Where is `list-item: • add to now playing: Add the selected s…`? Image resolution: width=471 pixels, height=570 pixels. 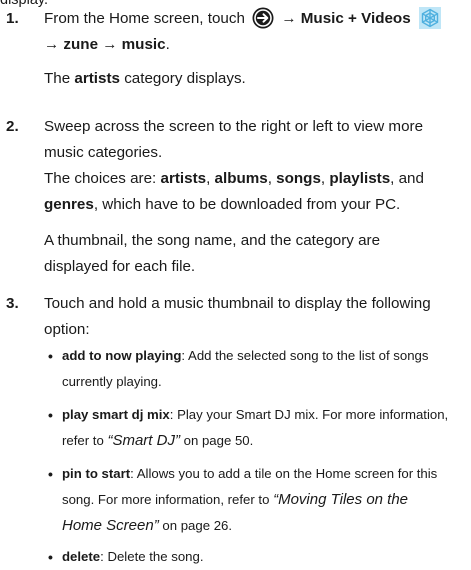 list-item: • add to now playing: Add the selected s… is located at coordinates (256, 369).